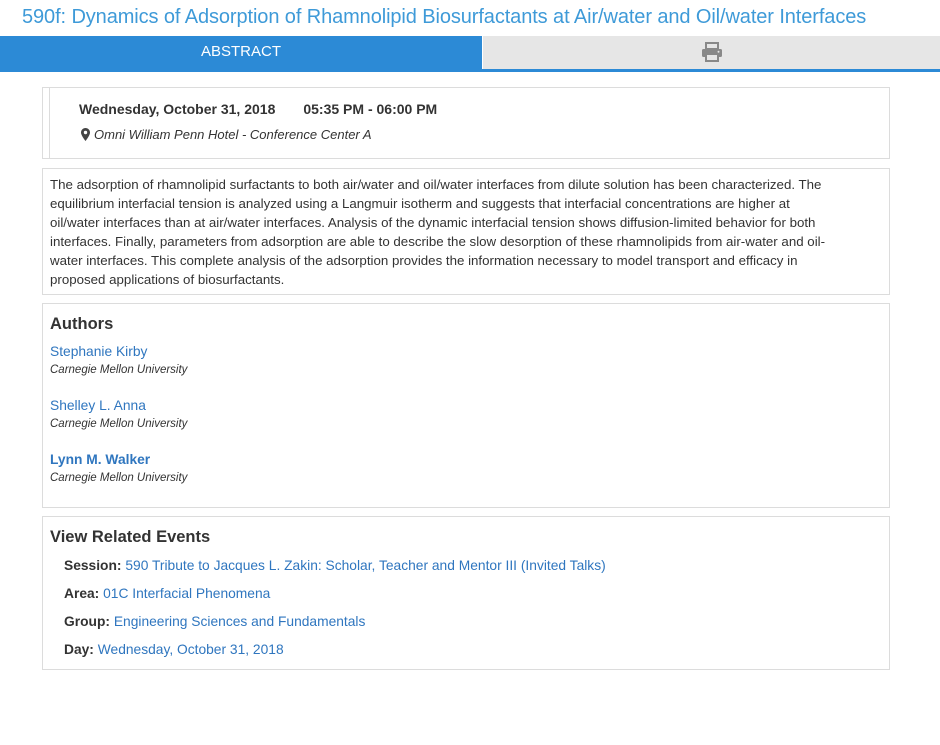 The height and width of the screenshot is (745, 940). Describe the element at coordinates (93, 565) in the screenshot. I see `session-label: Session:` at that location.